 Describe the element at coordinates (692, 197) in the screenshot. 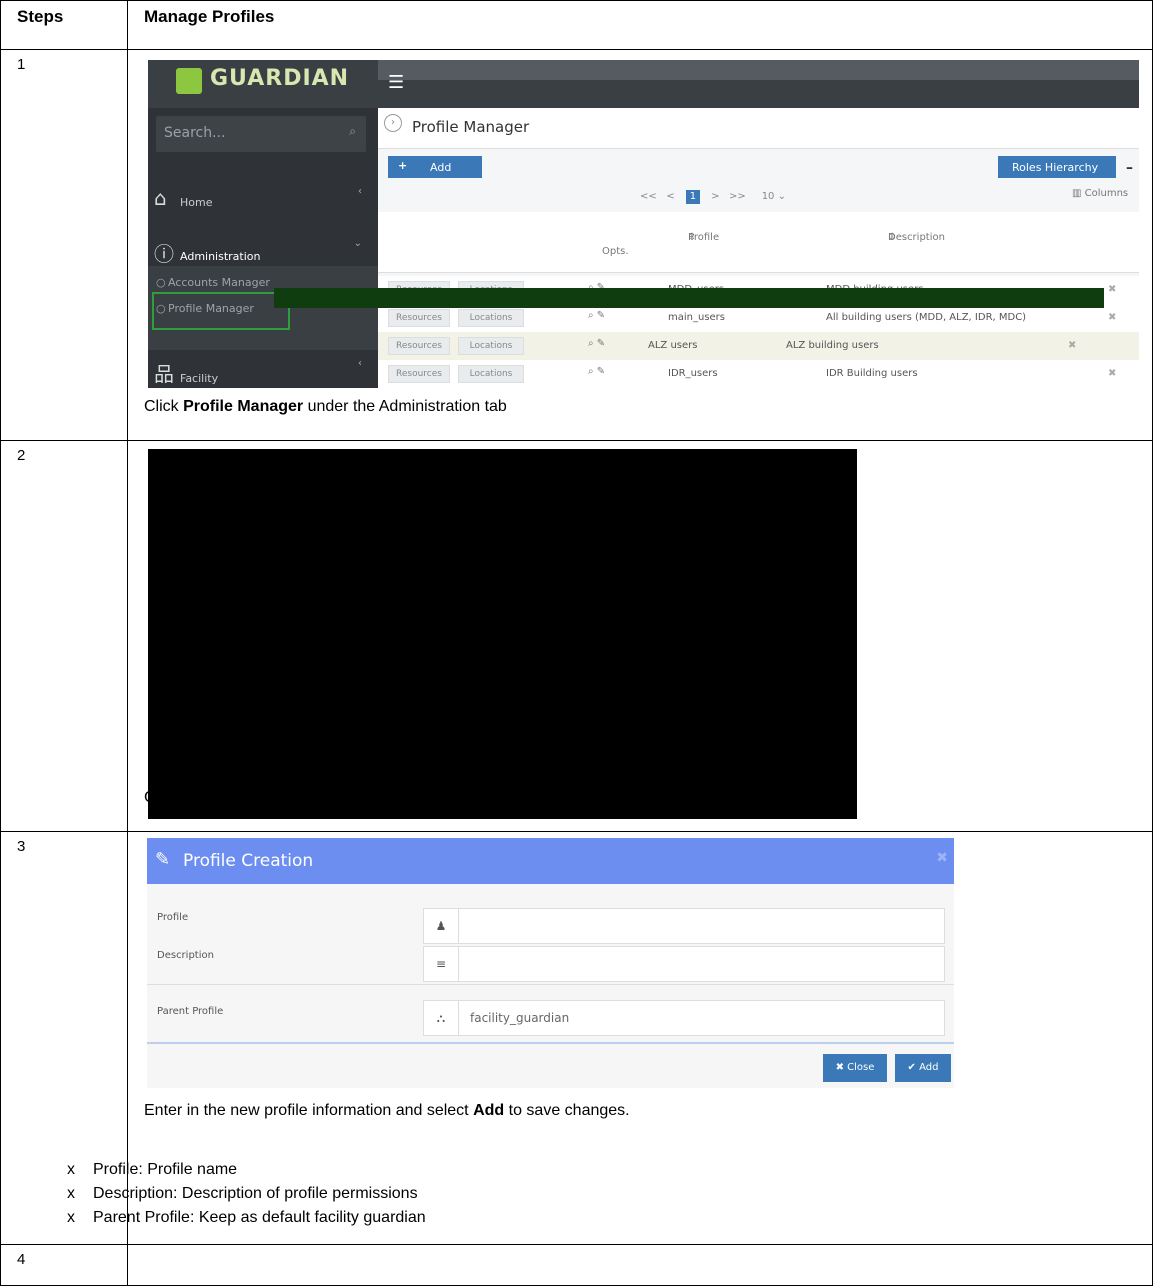

I see `page-1-button: 1` at that location.